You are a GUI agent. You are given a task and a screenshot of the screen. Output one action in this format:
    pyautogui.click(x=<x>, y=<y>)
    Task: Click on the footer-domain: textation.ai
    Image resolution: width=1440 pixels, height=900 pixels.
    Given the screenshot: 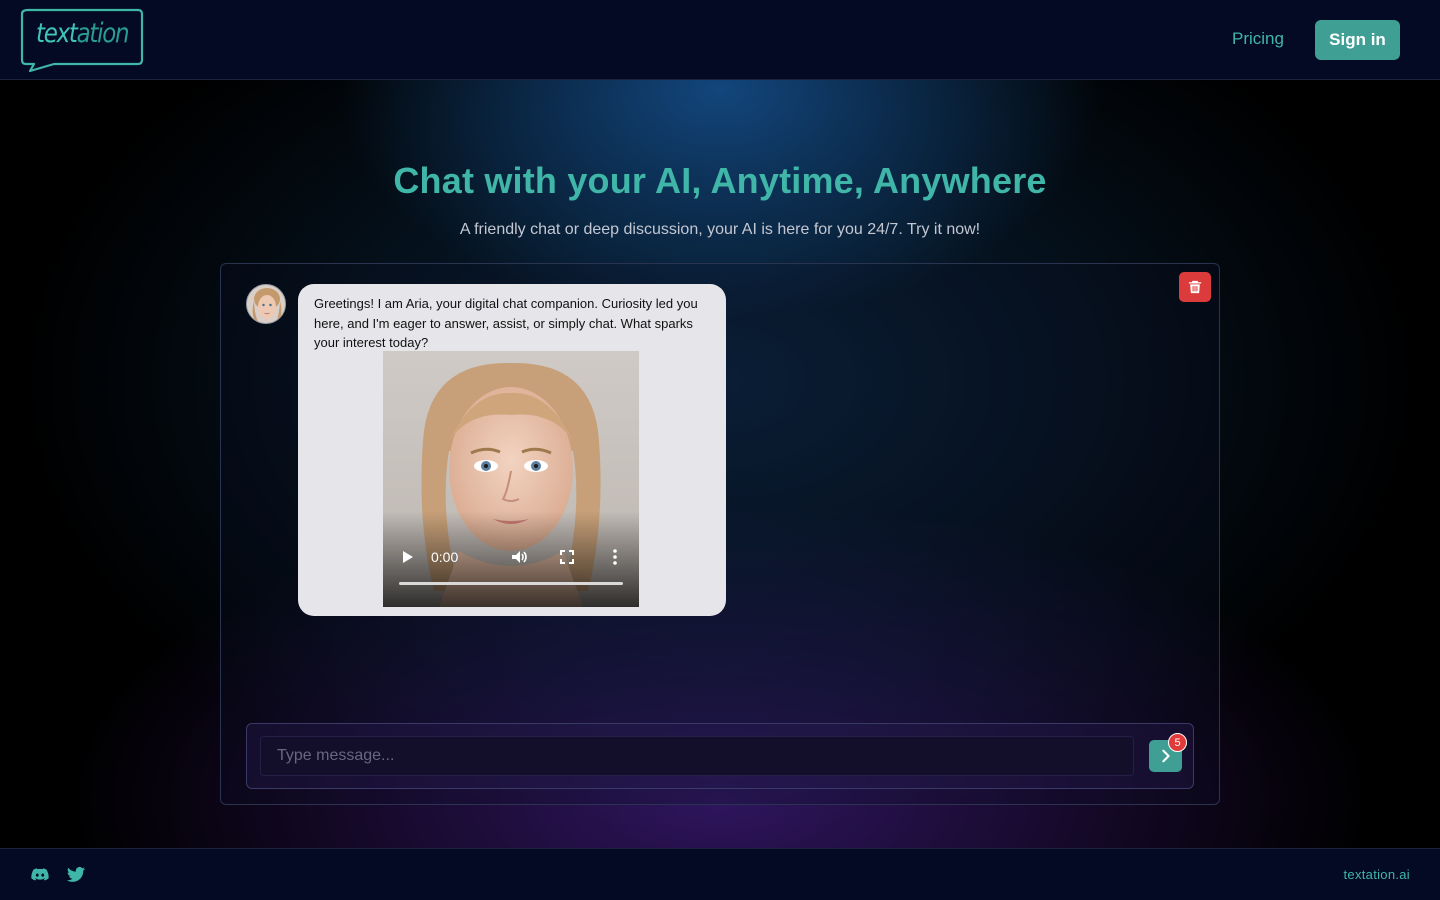 What is the action you would take?
    pyautogui.click(x=1376, y=874)
    